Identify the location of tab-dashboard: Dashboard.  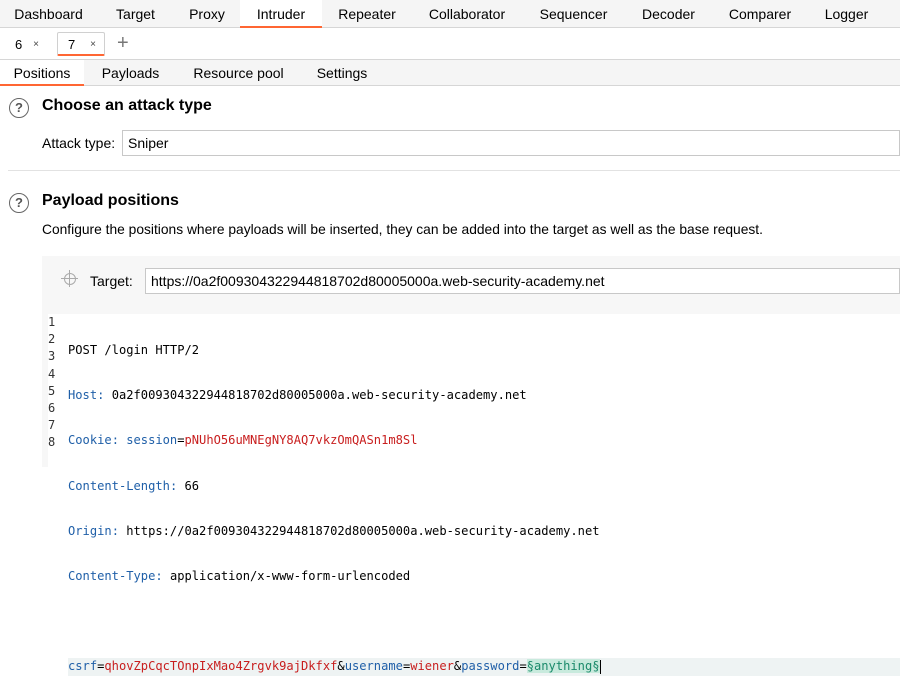
(48, 14).